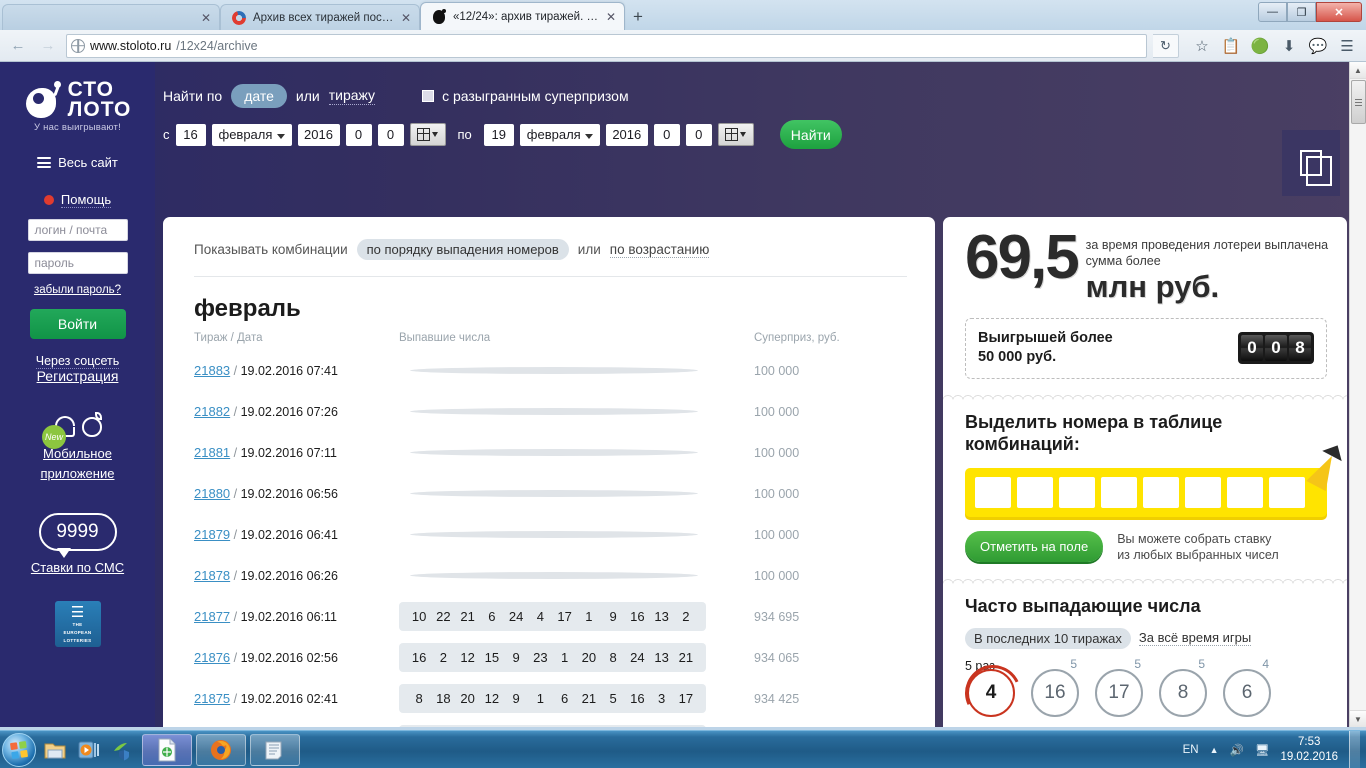 This screenshot has height=768, width=1366. Describe the element at coordinates (666, 134) in the screenshot. I see `to-hour-input: 0` at that location.